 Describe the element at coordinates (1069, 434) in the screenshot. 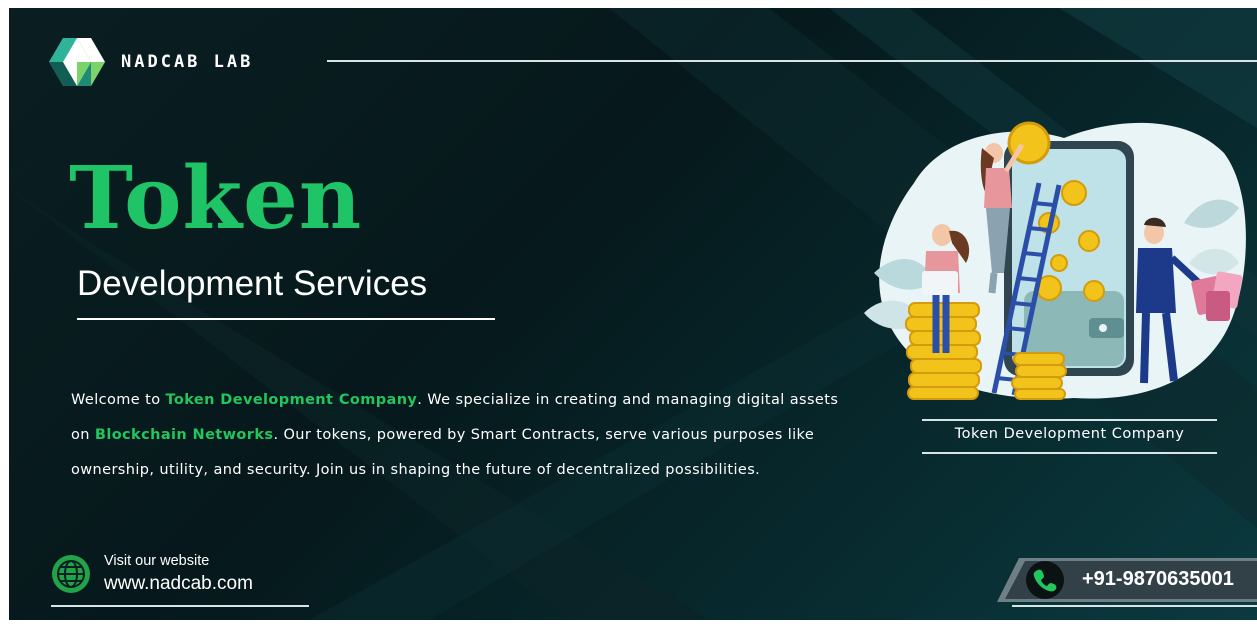

I see `illustration-caption: Token Development Company` at that location.